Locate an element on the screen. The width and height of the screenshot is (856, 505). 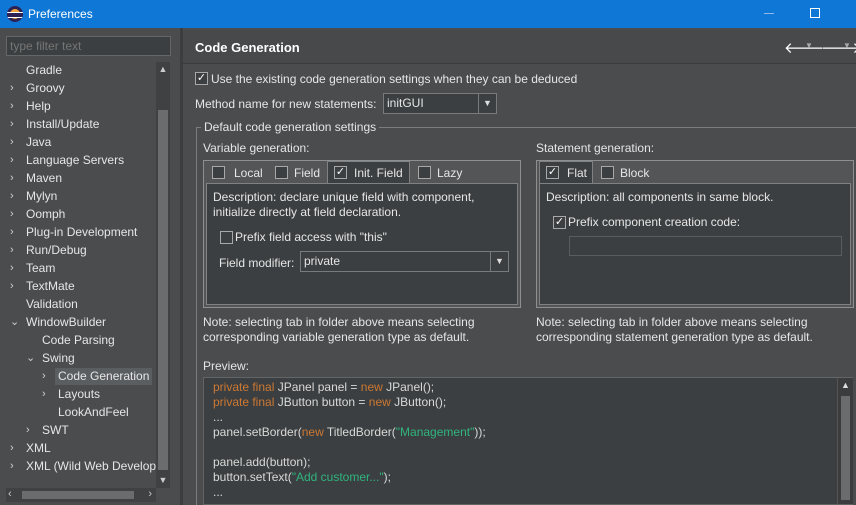
tab-flat: ✓ Flat is located at coordinates (566, 172).